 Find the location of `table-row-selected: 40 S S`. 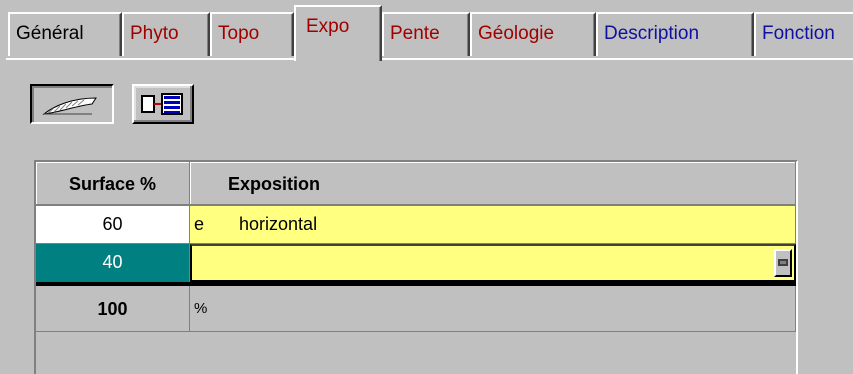

table-row-selected: 40 S S is located at coordinates (416, 263).